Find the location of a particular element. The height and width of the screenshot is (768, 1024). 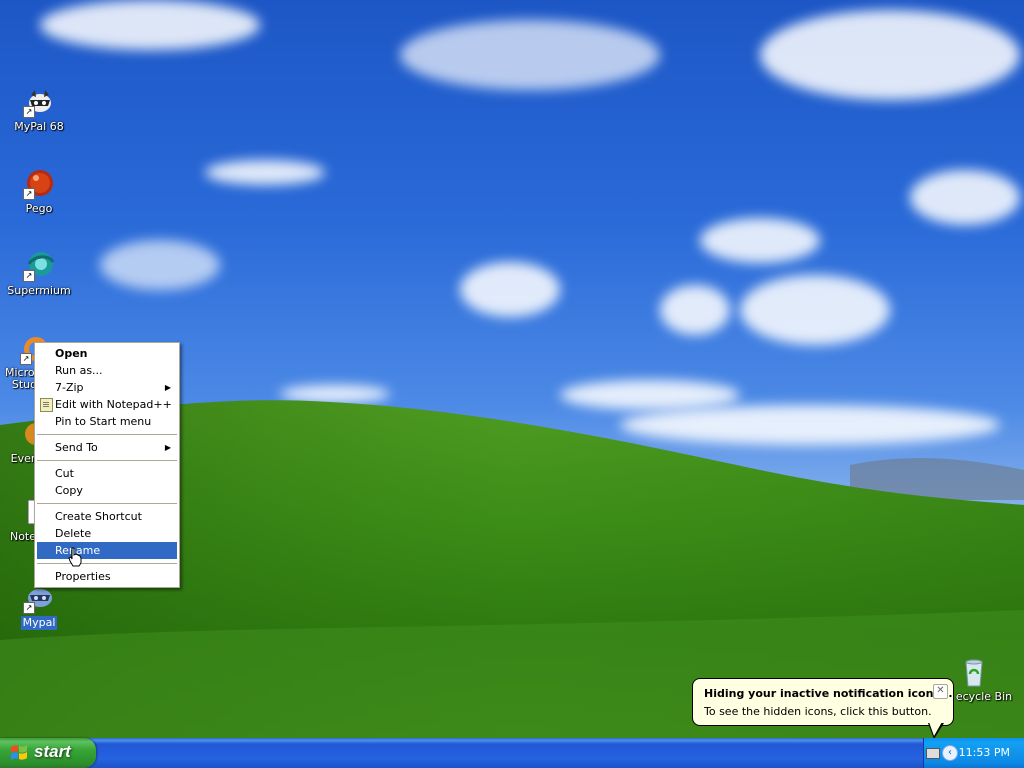

desktop-icon-pego: ↗ Pego is located at coordinates (39, 192).